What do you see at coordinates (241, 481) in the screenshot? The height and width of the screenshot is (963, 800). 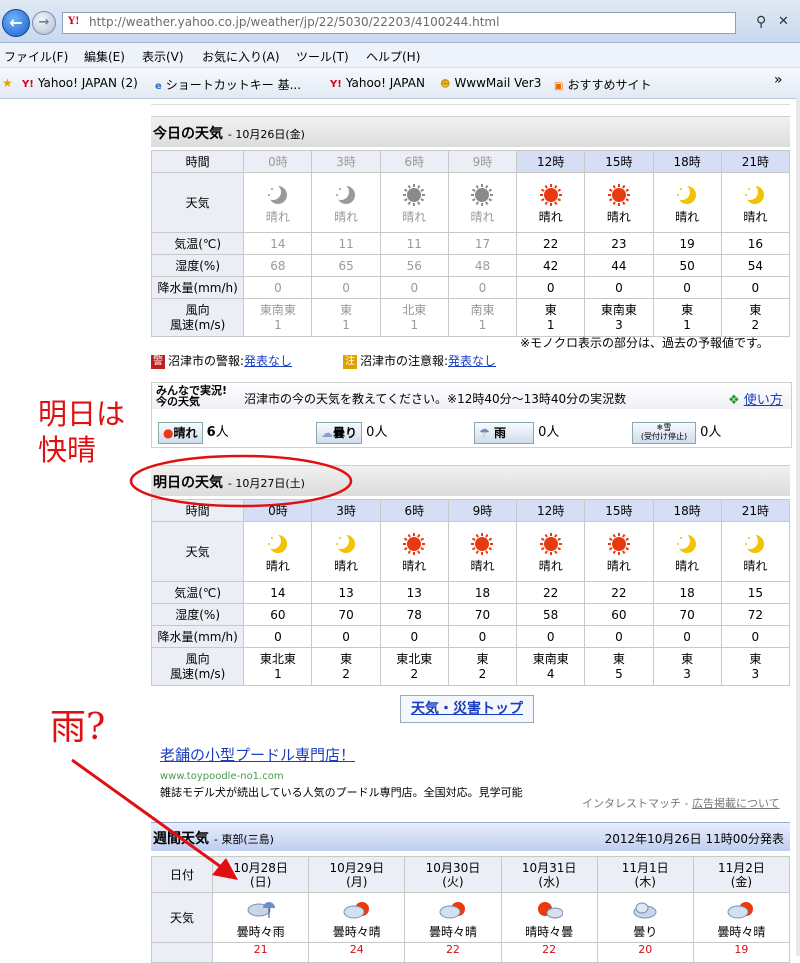 I see `annotation-circle` at bounding box center [241, 481].